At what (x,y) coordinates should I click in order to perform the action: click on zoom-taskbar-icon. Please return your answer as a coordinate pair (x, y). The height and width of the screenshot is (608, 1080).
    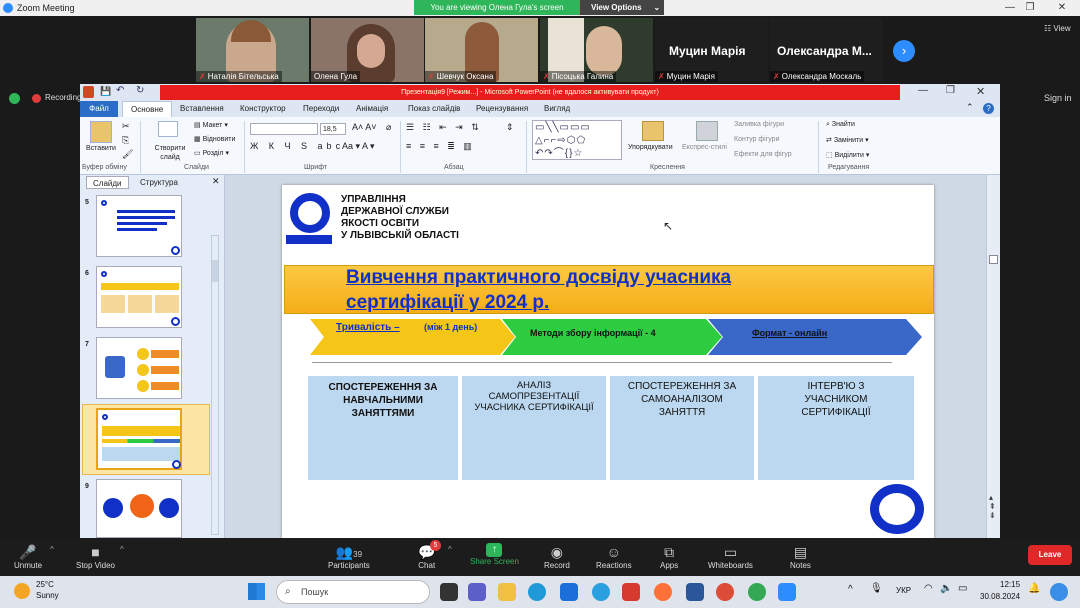
    Looking at the image, I should click on (787, 592).